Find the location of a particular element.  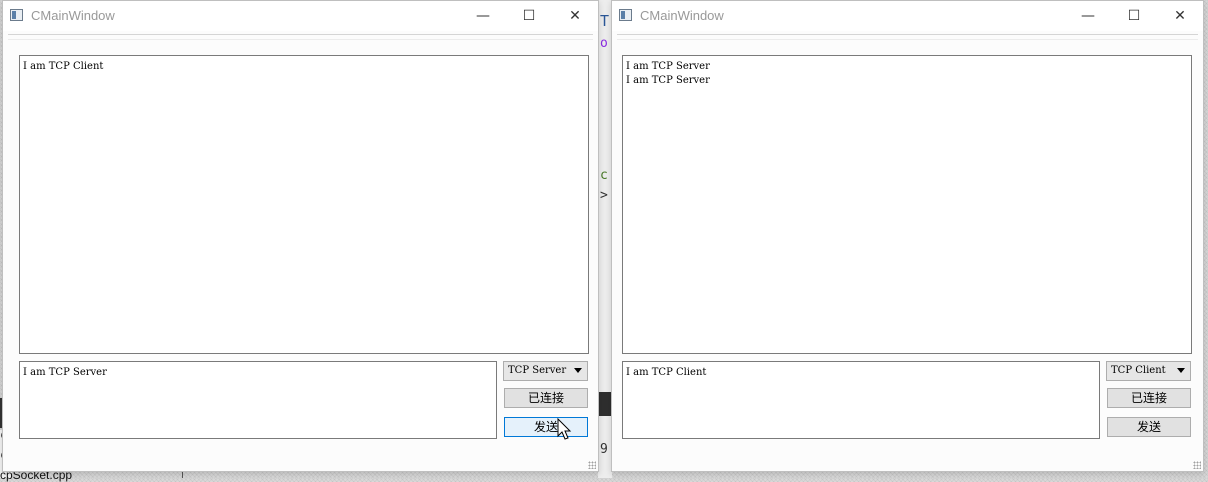

background-char: o is located at coordinates (604, 43).